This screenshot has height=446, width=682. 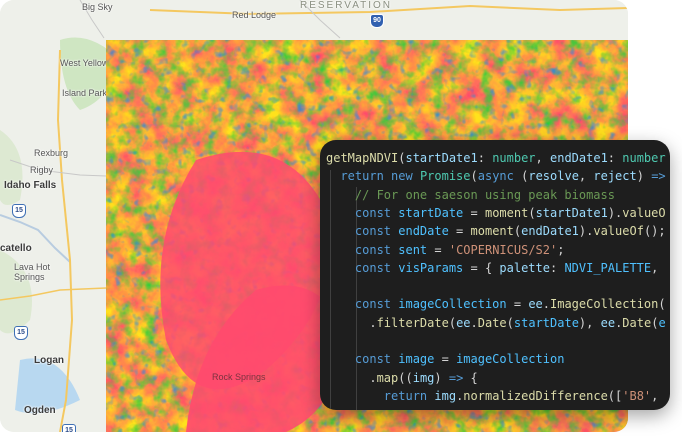 What do you see at coordinates (492, 231) in the screenshot?
I see `code-token: moment` at bounding box center [492, 231].